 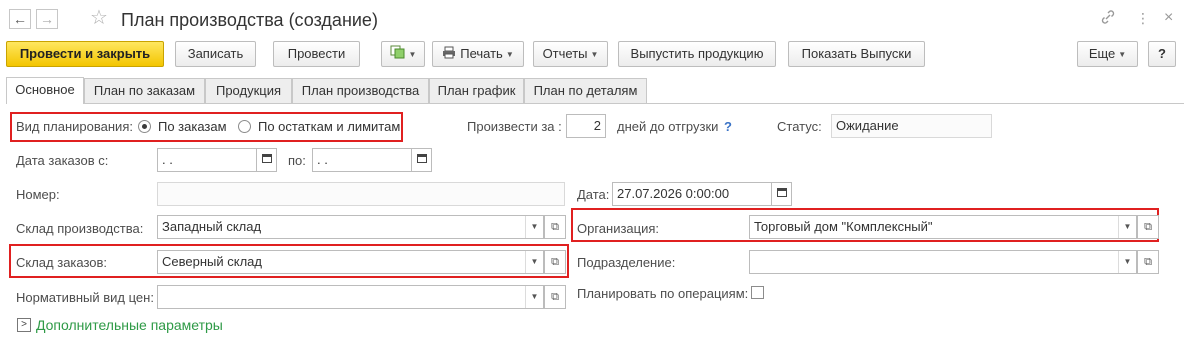 I want to click on price-type-label: Нормативный вид цен:, so click(x=85, y=297).